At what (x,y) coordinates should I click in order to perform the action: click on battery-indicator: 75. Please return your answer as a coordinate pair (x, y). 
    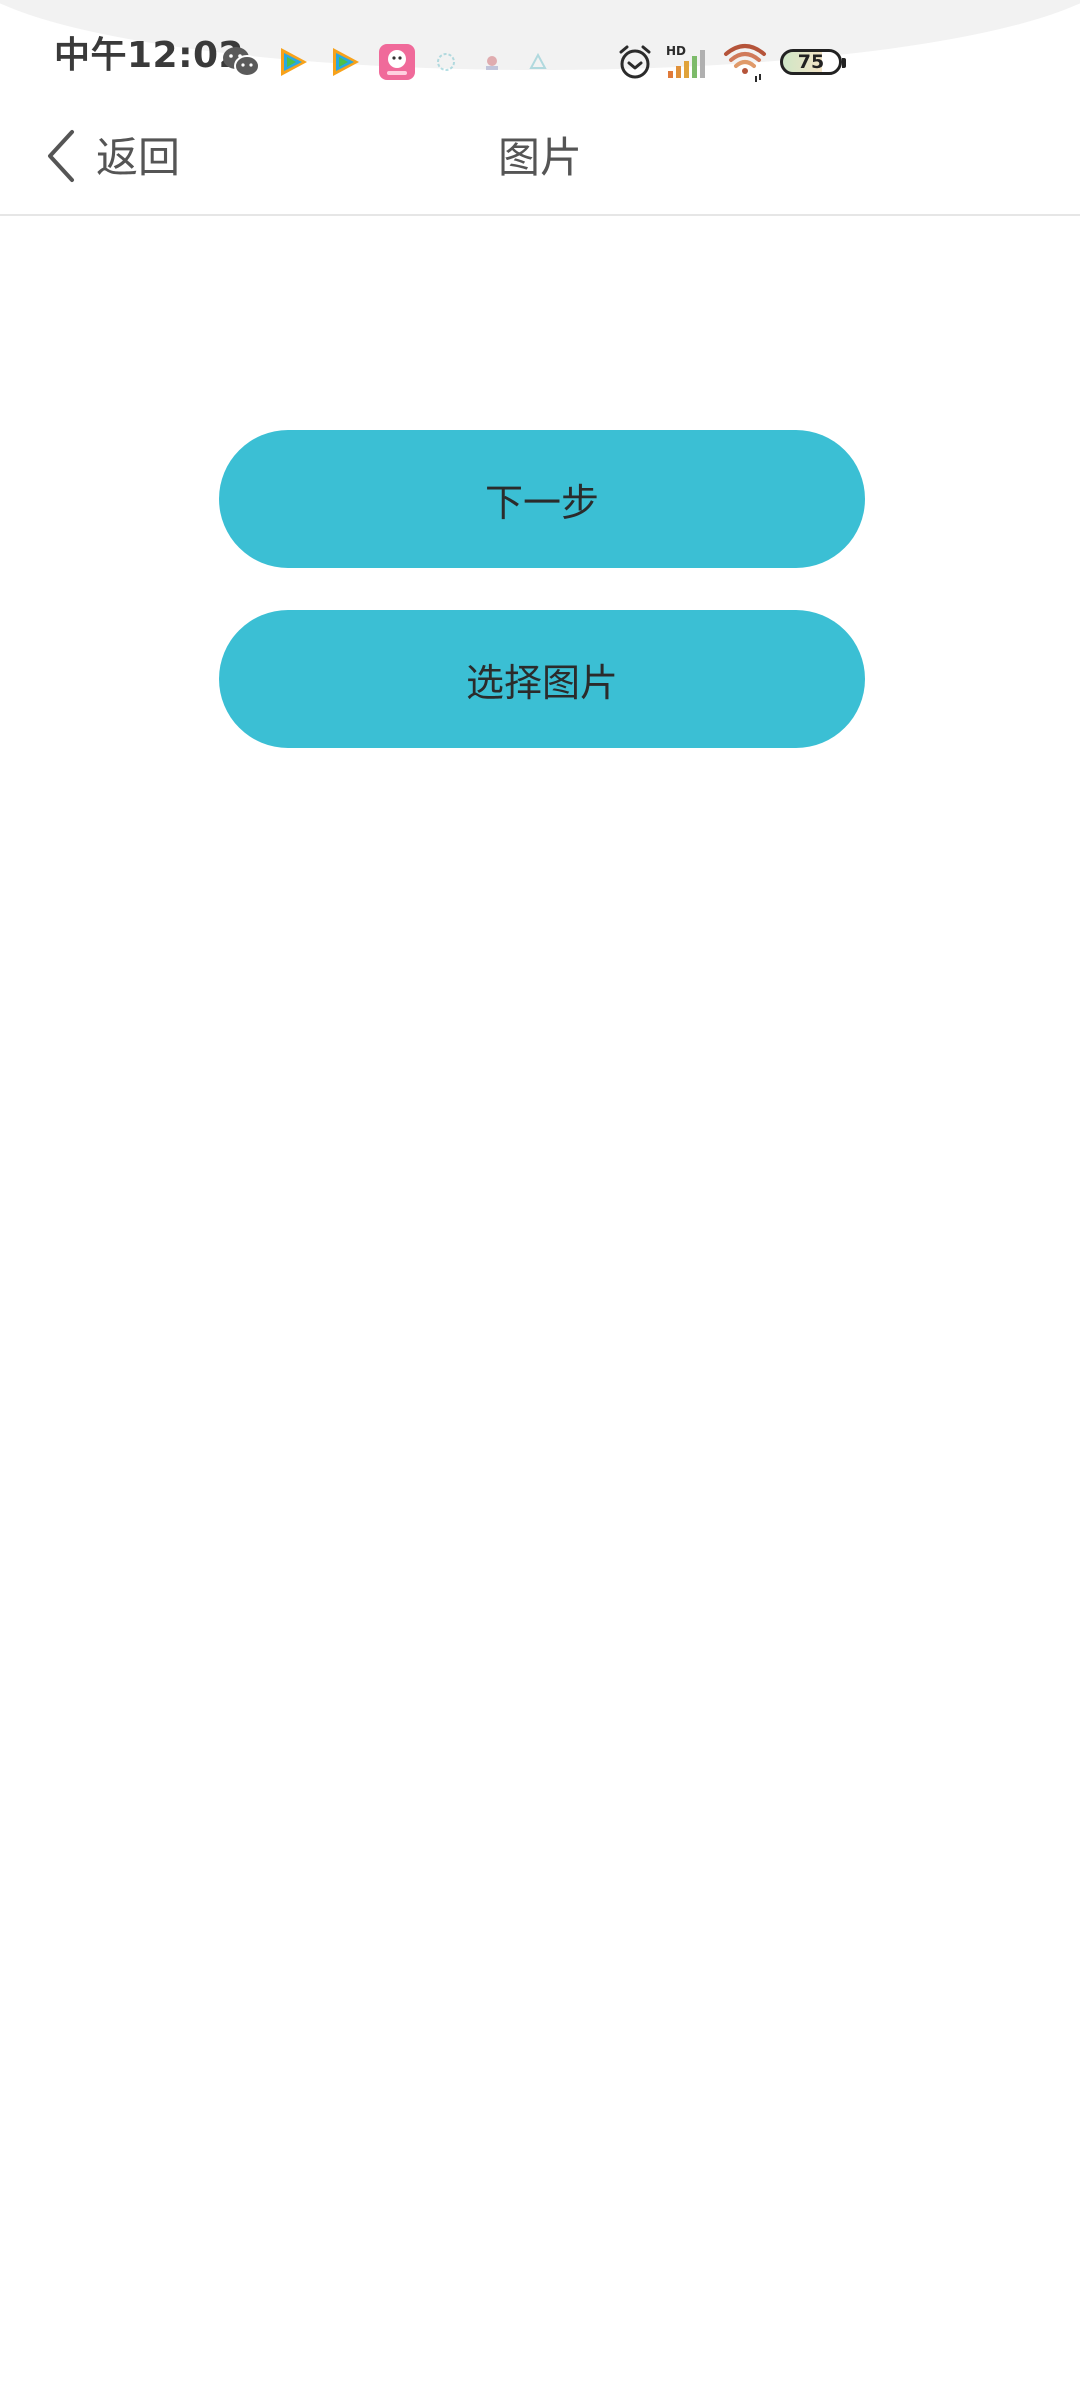
    Looking at the image, I should click on (813, 62).